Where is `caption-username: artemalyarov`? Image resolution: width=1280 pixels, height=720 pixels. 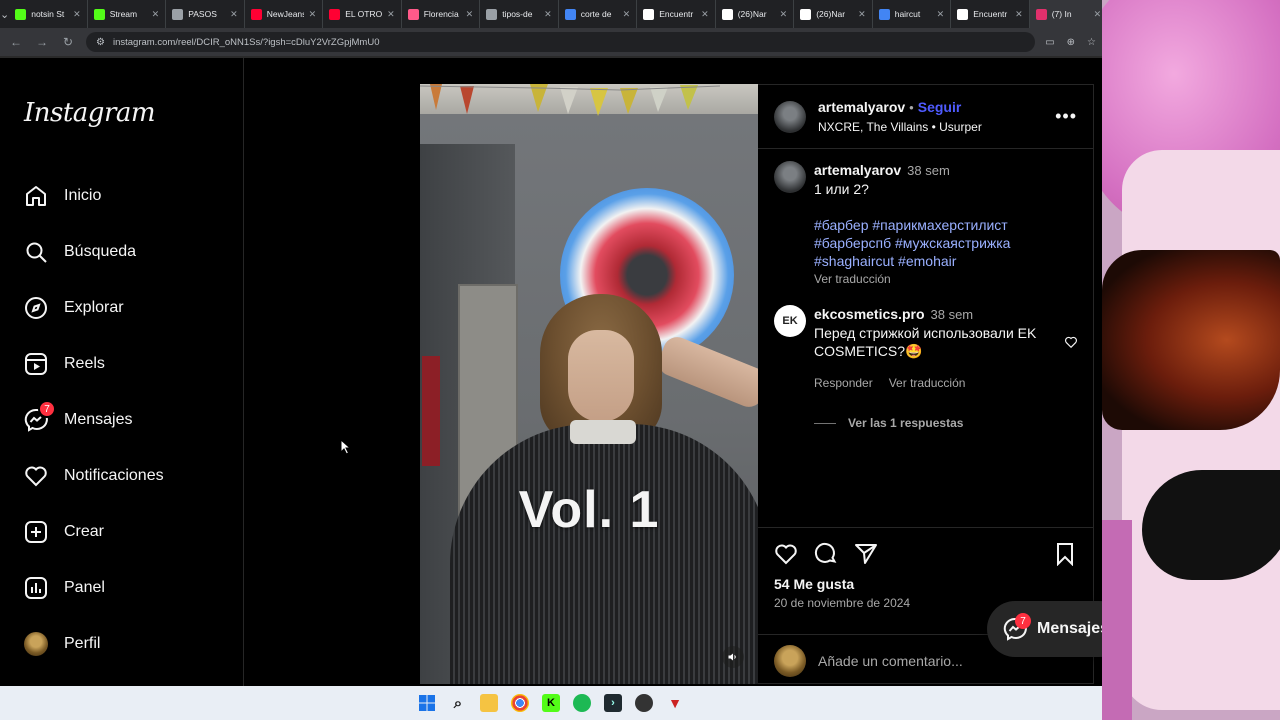 caption-username: artemalyarov is located at coordinates (857, 170).